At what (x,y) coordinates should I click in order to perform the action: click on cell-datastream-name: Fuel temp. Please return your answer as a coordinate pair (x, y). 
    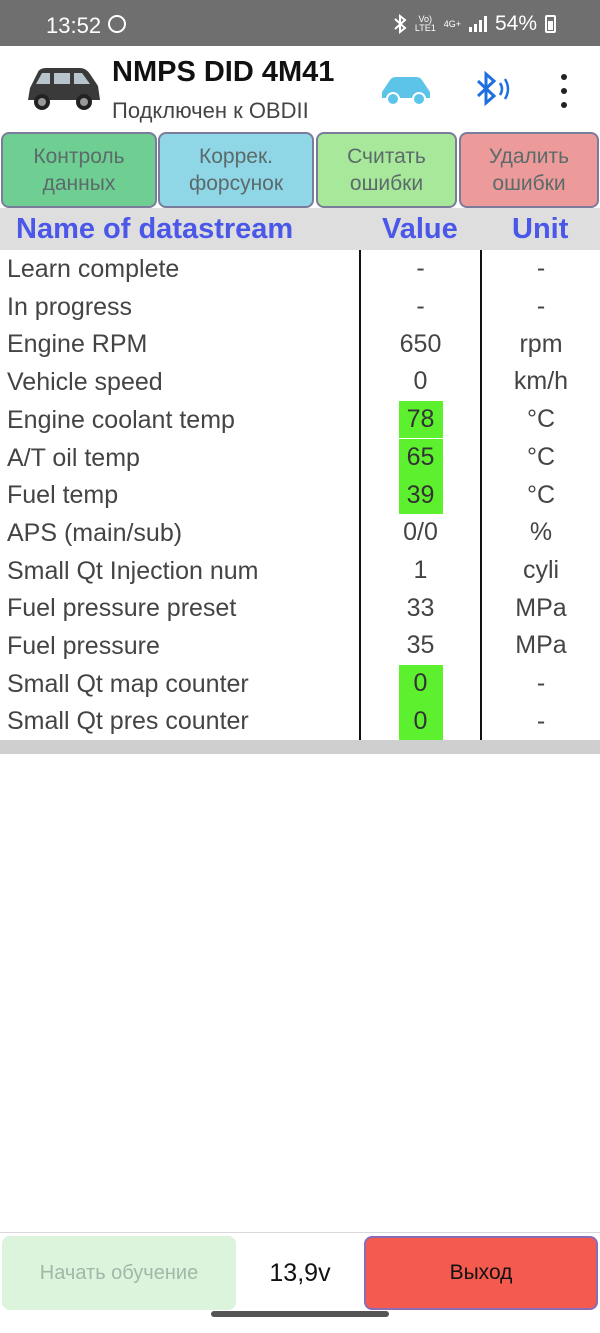
    Looking at the image, I should click on (63, 495).